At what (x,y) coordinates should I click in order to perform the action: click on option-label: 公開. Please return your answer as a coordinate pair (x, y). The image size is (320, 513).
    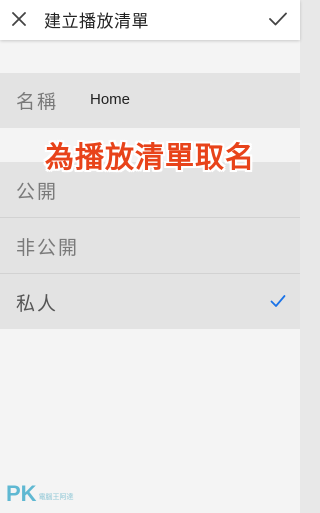
    Looking at the image, I should click on (37, 192).